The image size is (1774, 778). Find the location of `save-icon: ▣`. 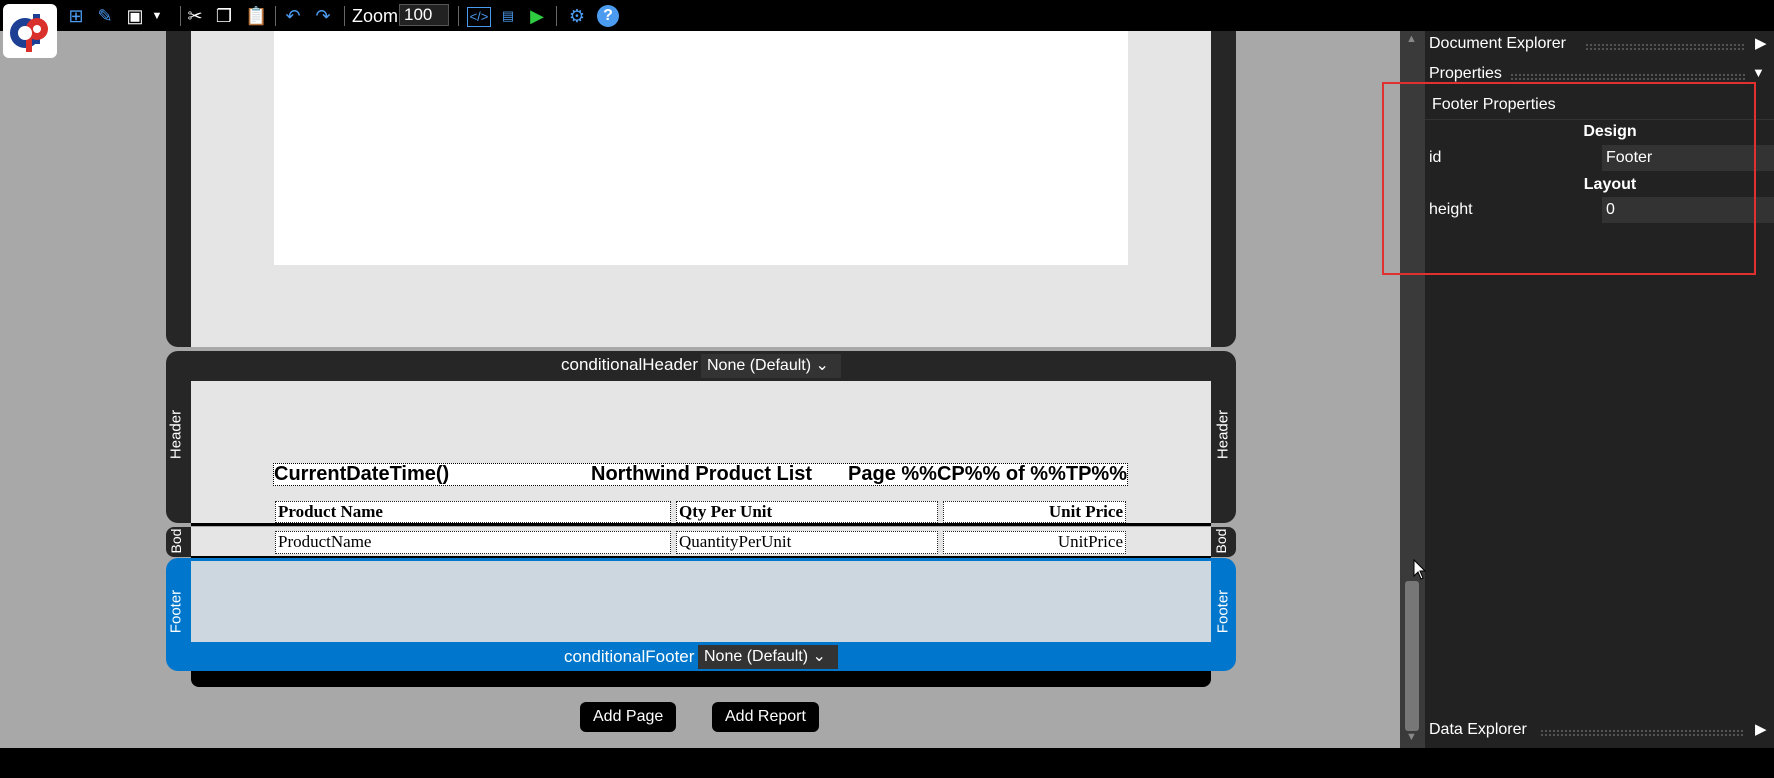

save-icon: ▣ is located at coordinates (135, 16).